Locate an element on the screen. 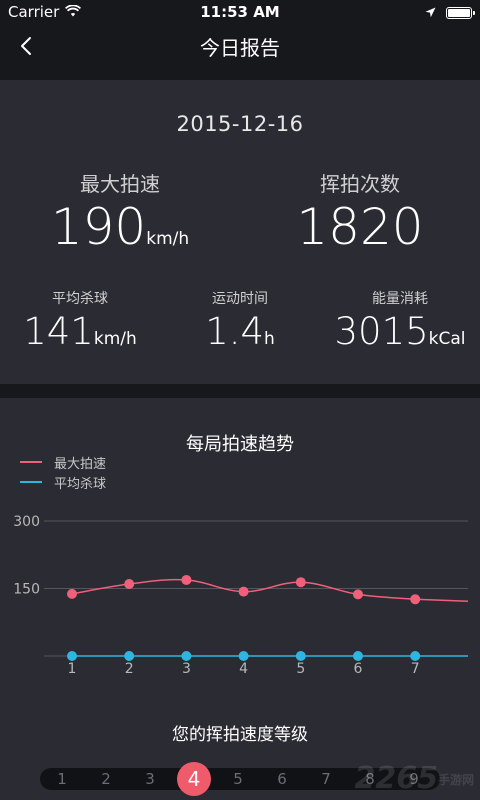  page-title: 今日报告 is located at coordinates (240, 48).